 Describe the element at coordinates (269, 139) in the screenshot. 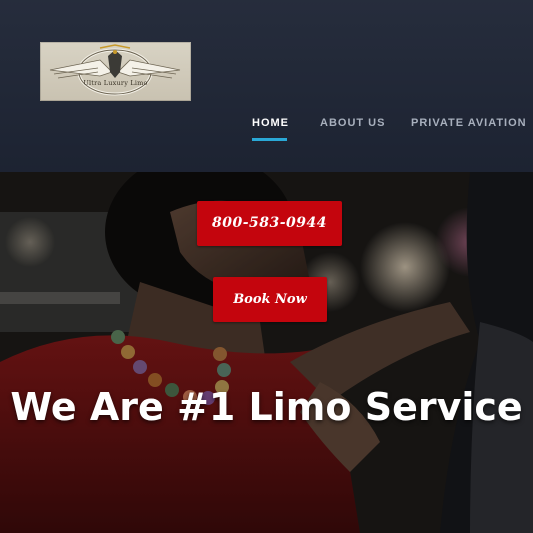

I see `active-nav-underline` at that location.